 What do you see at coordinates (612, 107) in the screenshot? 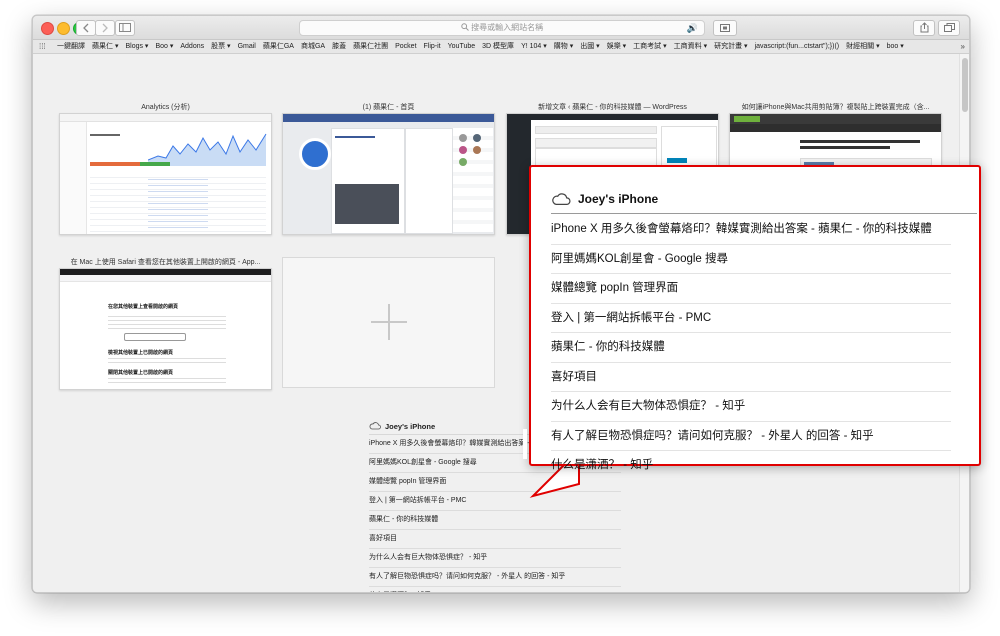
I see `favorite-title: 新增文章 ‹ 蘋果仁 - 你的科技媒體 — WordPress` at bounding box center [612, 107].